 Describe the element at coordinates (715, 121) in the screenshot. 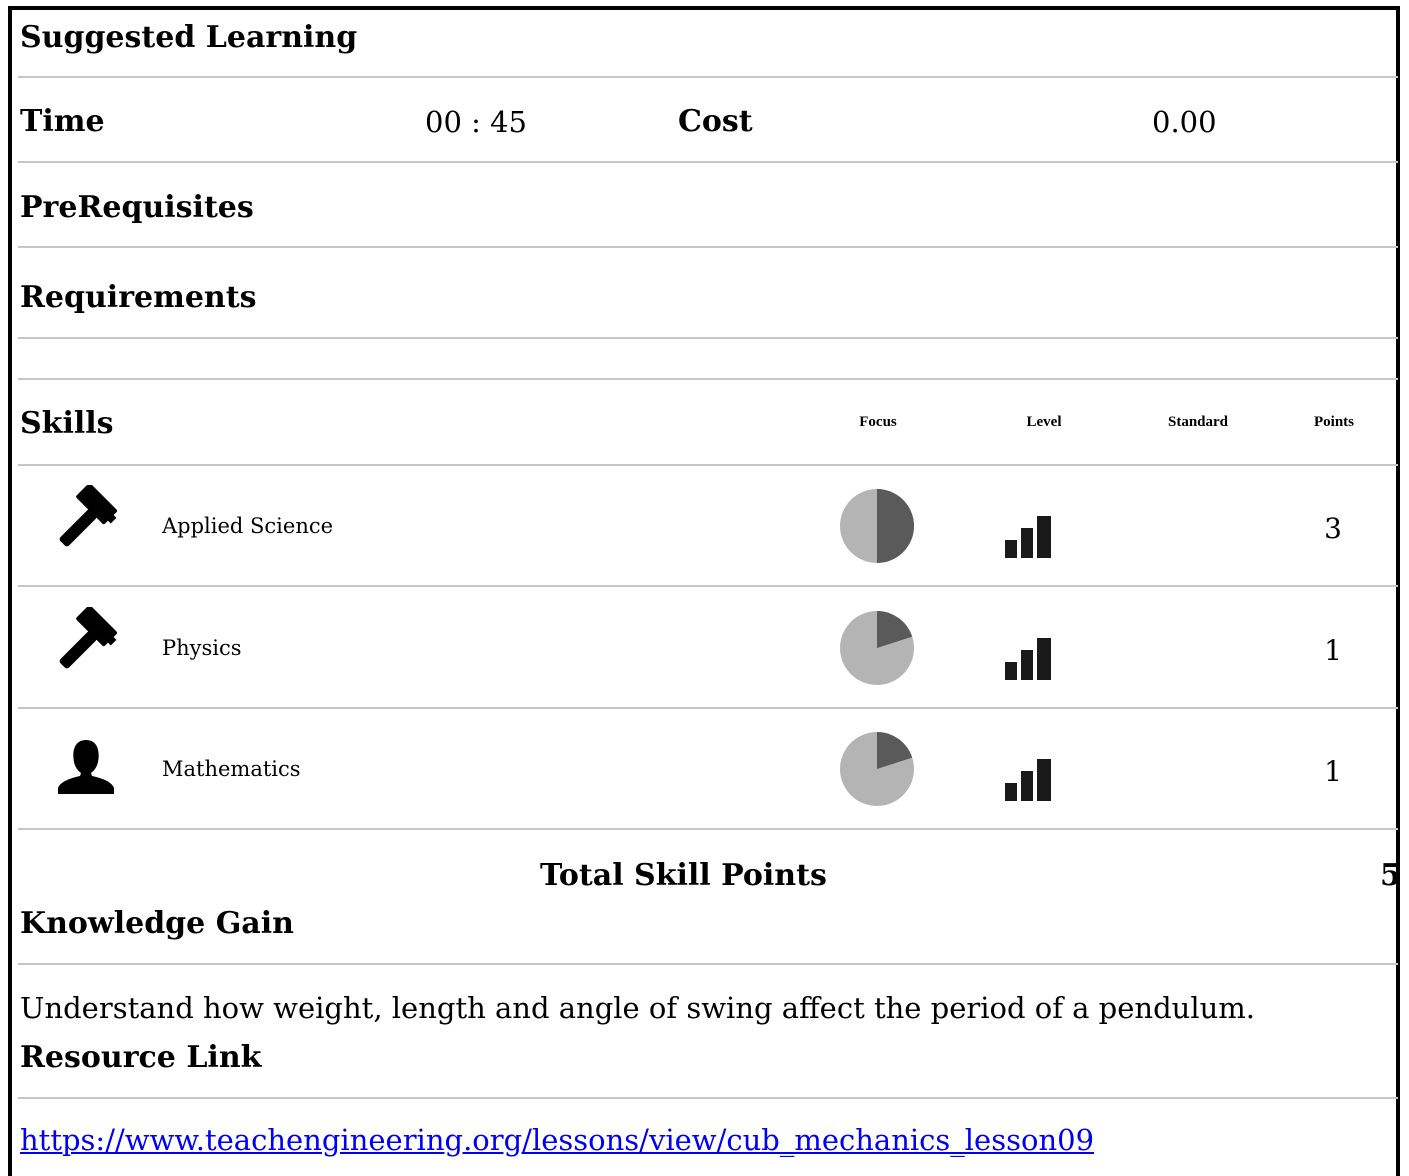

I see `cost-label: Cost` at that location.